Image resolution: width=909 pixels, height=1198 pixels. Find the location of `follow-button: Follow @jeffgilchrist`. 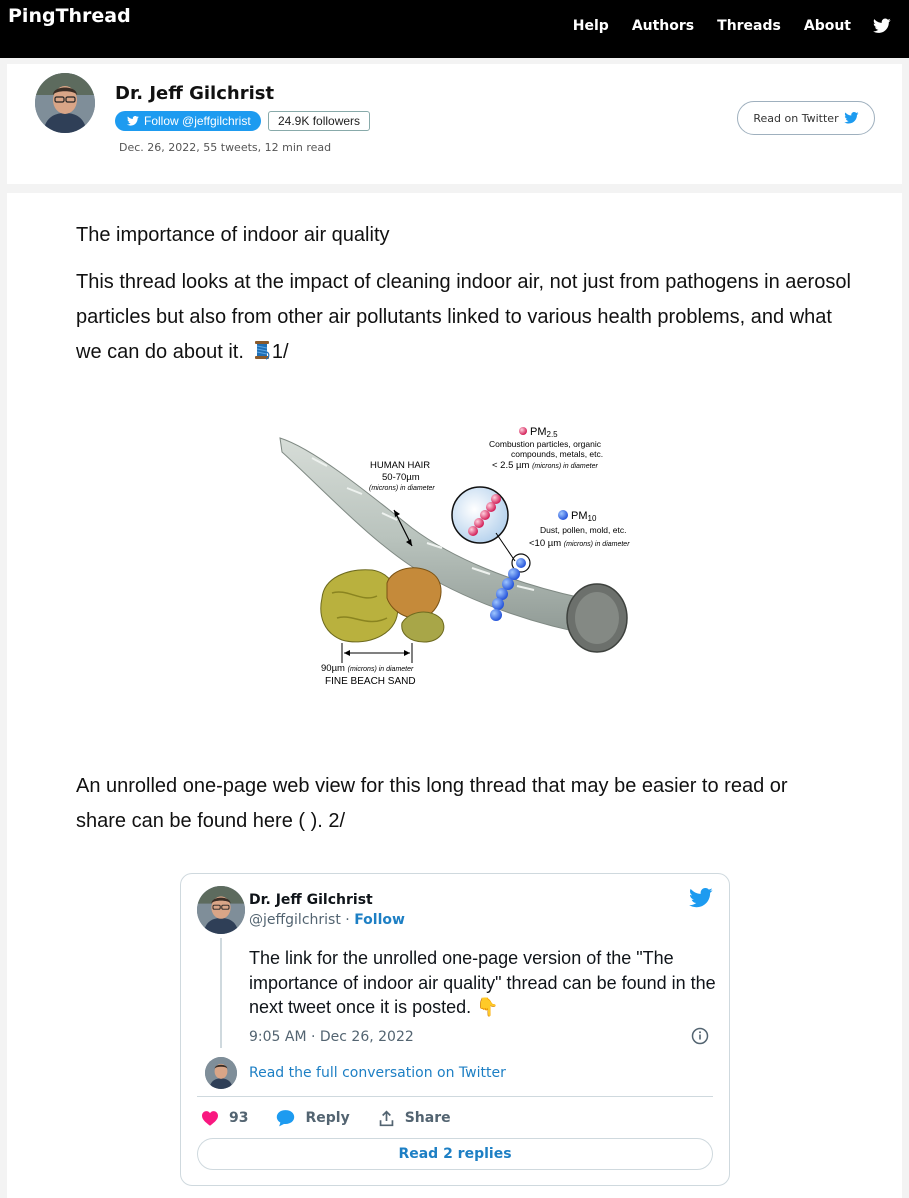

follow-button: Follow @jeffgilchrist is located at coordinates (188, 121).